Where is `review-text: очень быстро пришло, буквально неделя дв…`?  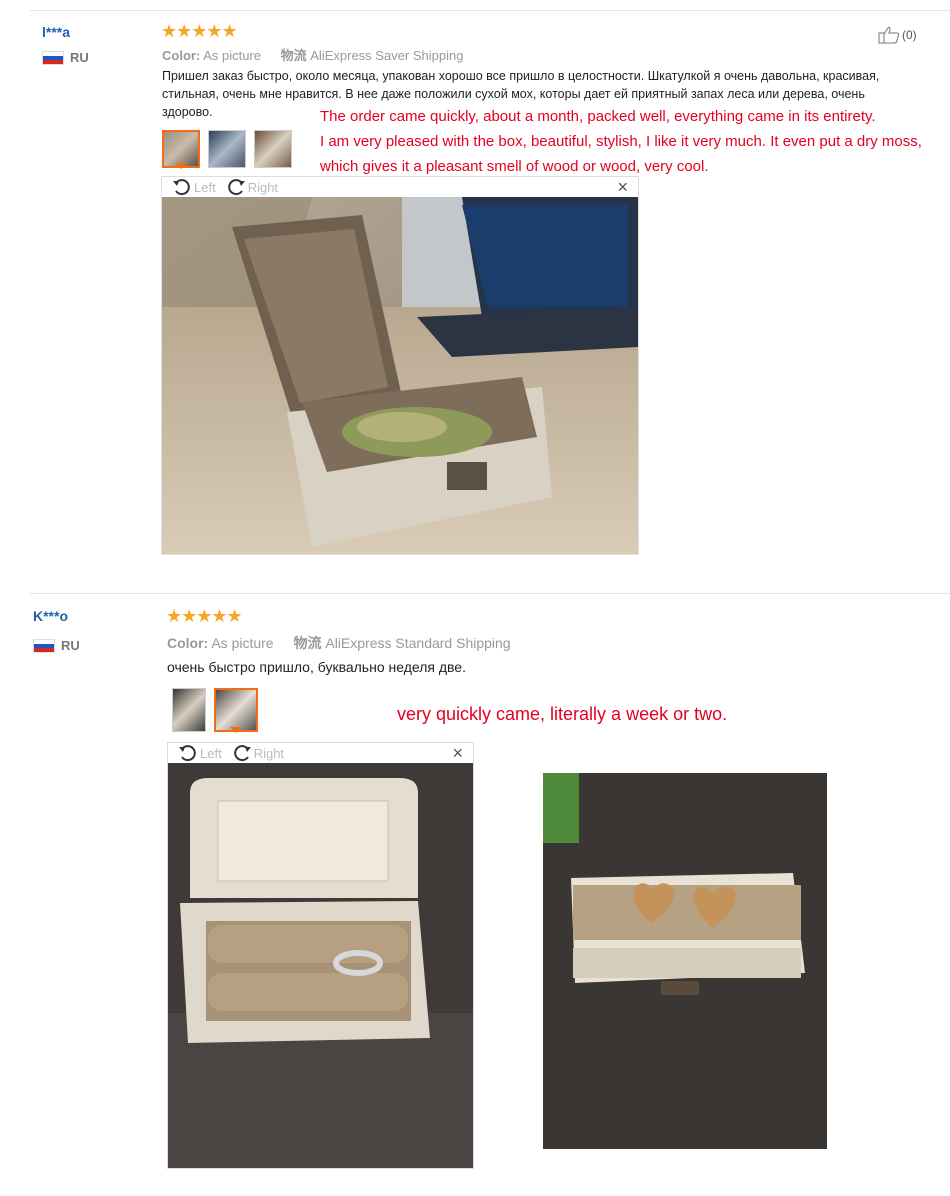 review-text: очень быстро пришло, буквально неделя дв… is located at coordinates (316, 667).